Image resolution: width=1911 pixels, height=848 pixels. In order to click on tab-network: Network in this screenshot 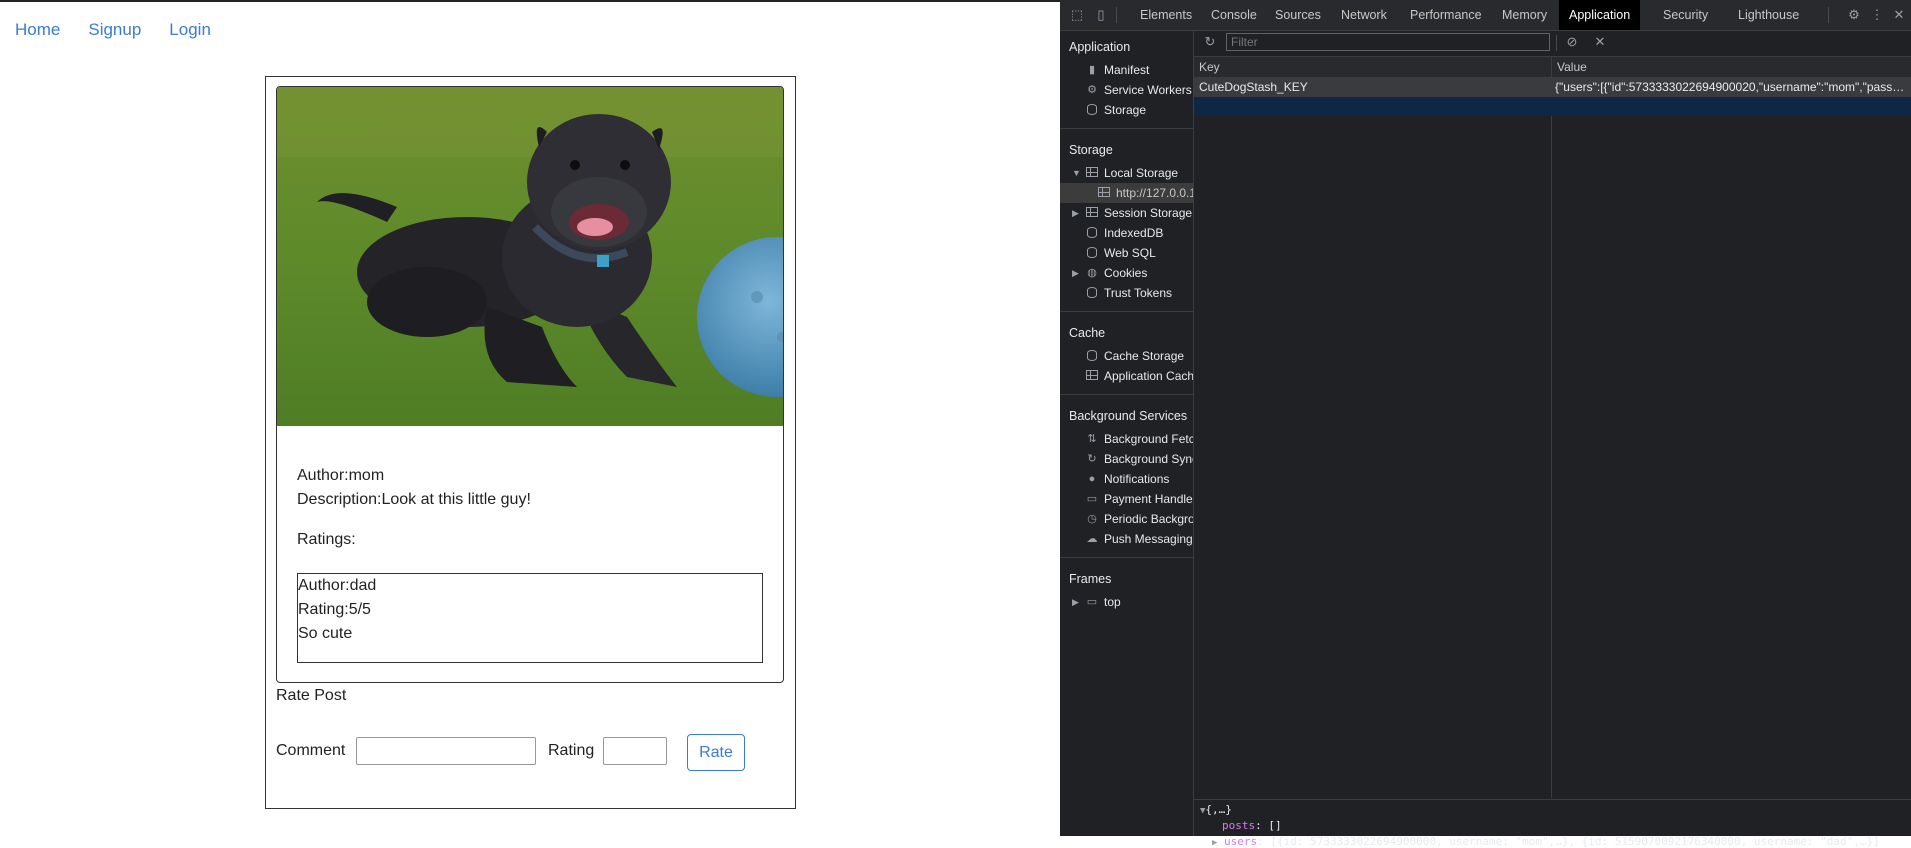, I will do `click(1364, 15)`.